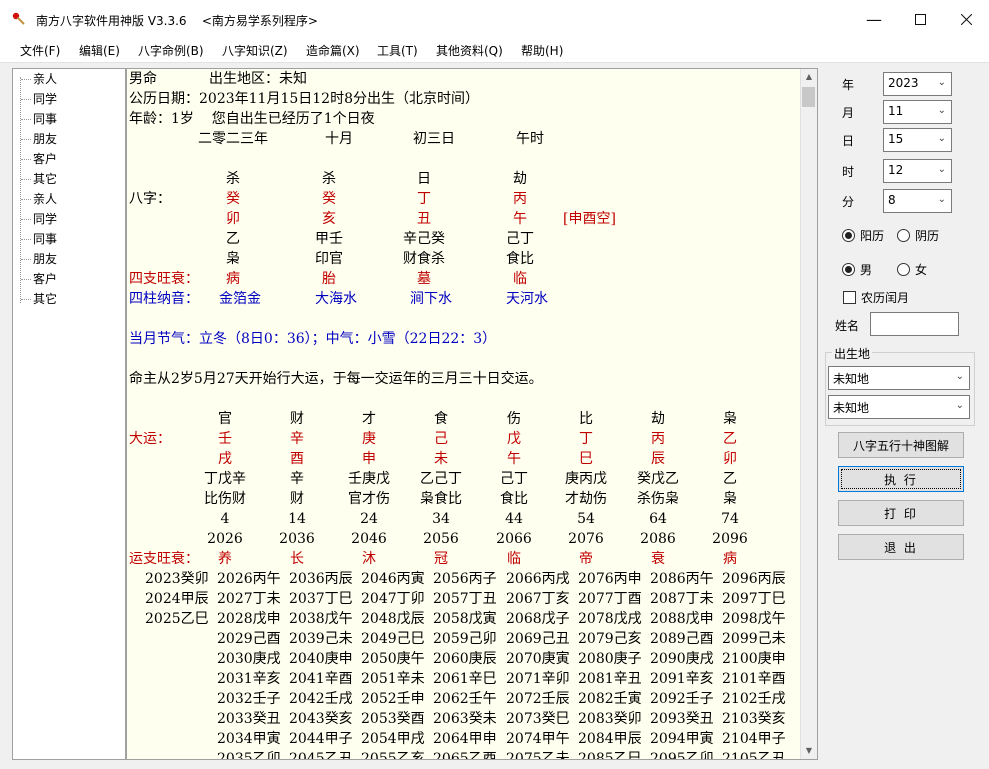  What do you see at coordinates (863, 235) in the screenshot?
I see `solar-radio: 阳历` at bounding box center [863, 235].